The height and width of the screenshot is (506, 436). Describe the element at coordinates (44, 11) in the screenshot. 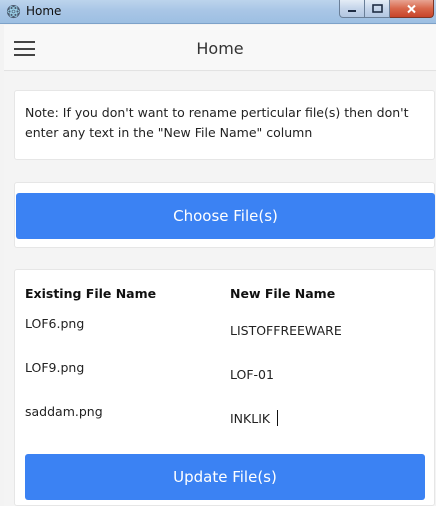

I see `window-title: Home` at that location.